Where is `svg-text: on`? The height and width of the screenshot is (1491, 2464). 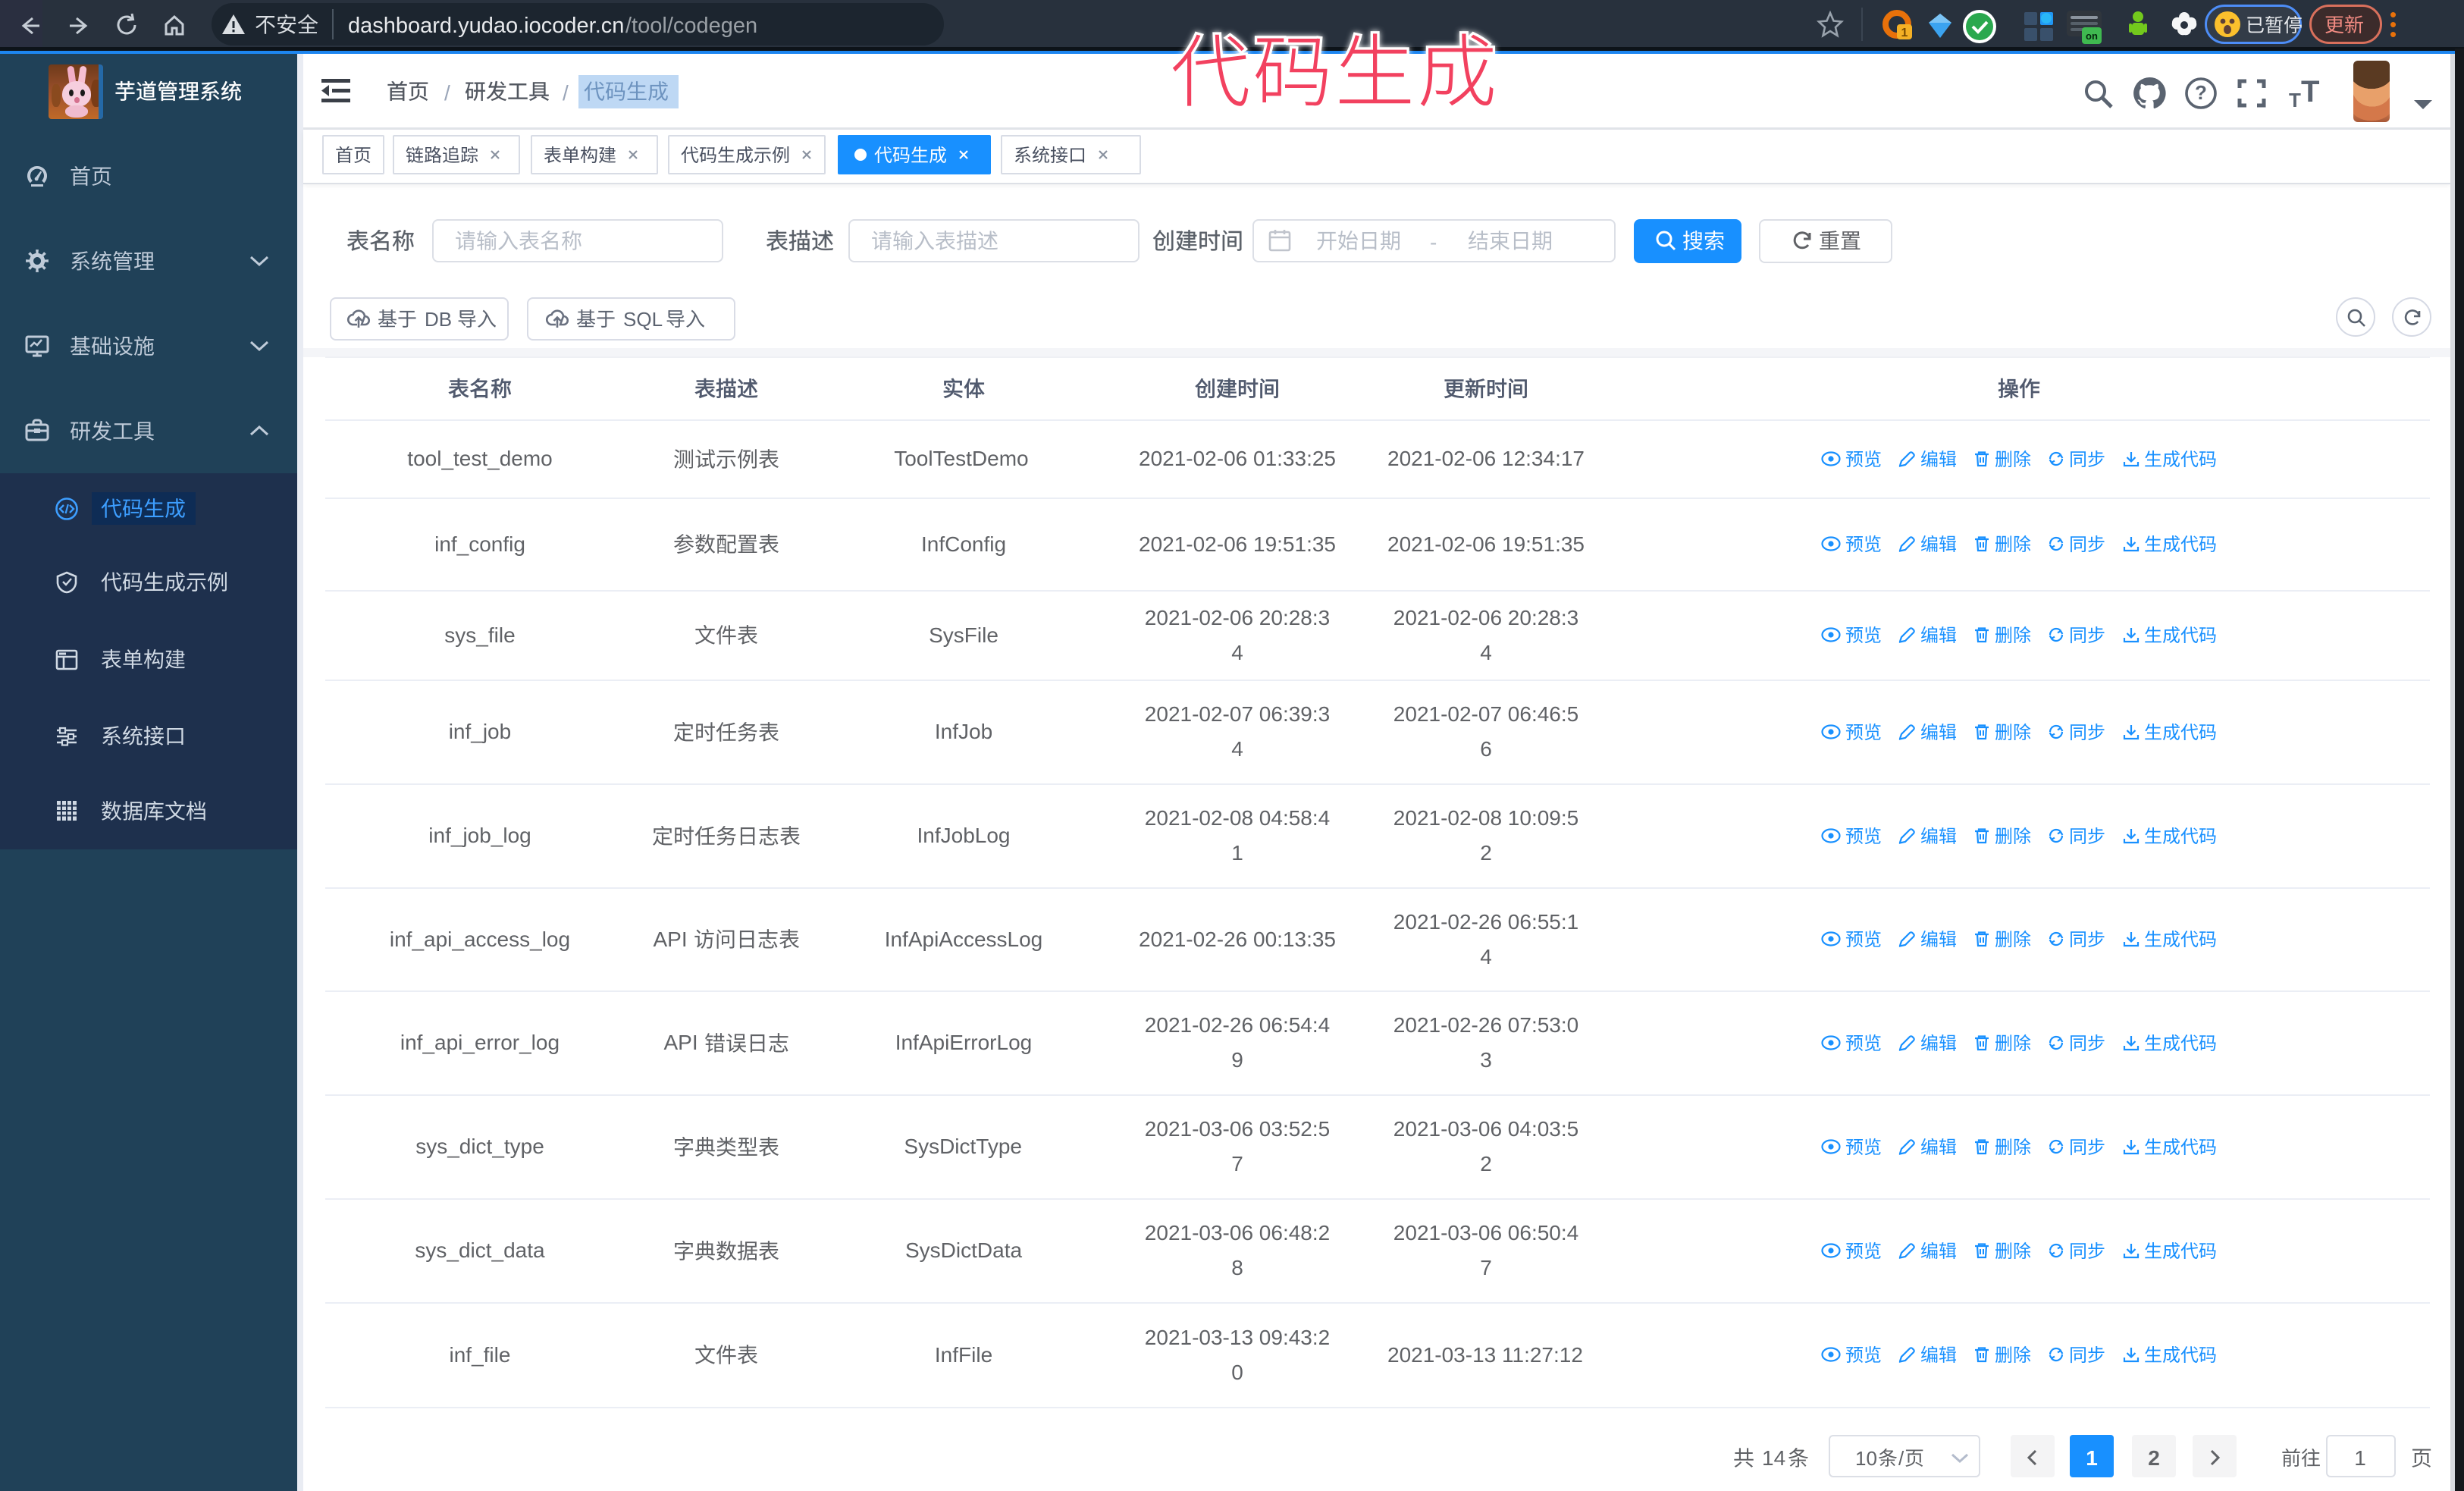 svg-text: on is located at coordinates (2092, 36).